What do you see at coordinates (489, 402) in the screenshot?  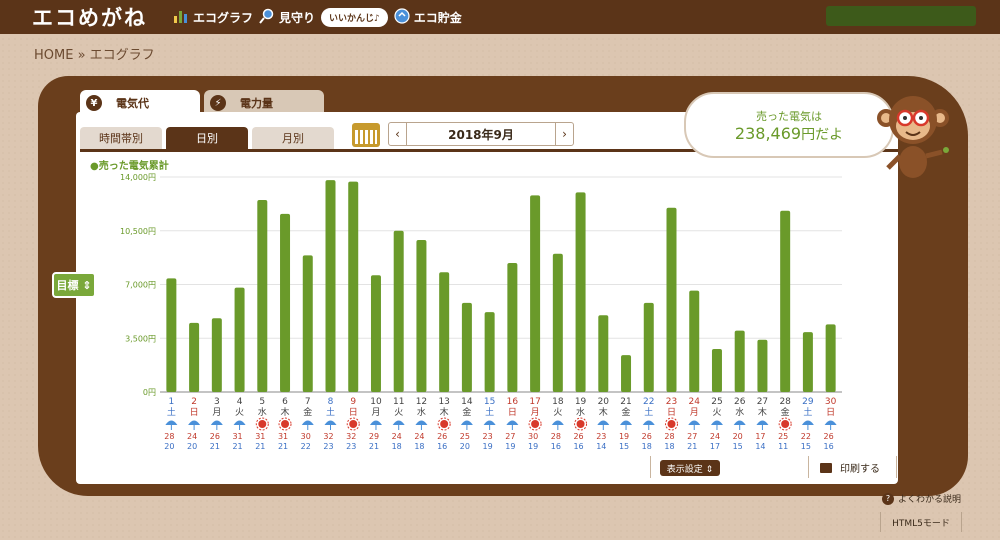 I see `x-tick-label: 15` at bounding box center [489, 402].